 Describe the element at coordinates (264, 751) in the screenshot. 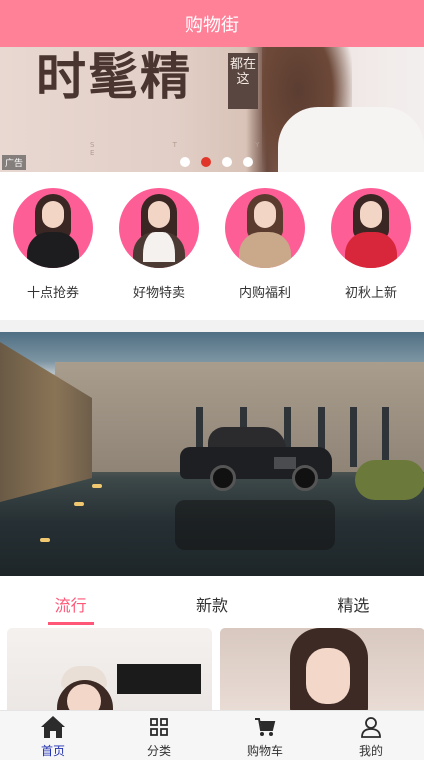

I see `tabbar-label: 购物车` at that location.